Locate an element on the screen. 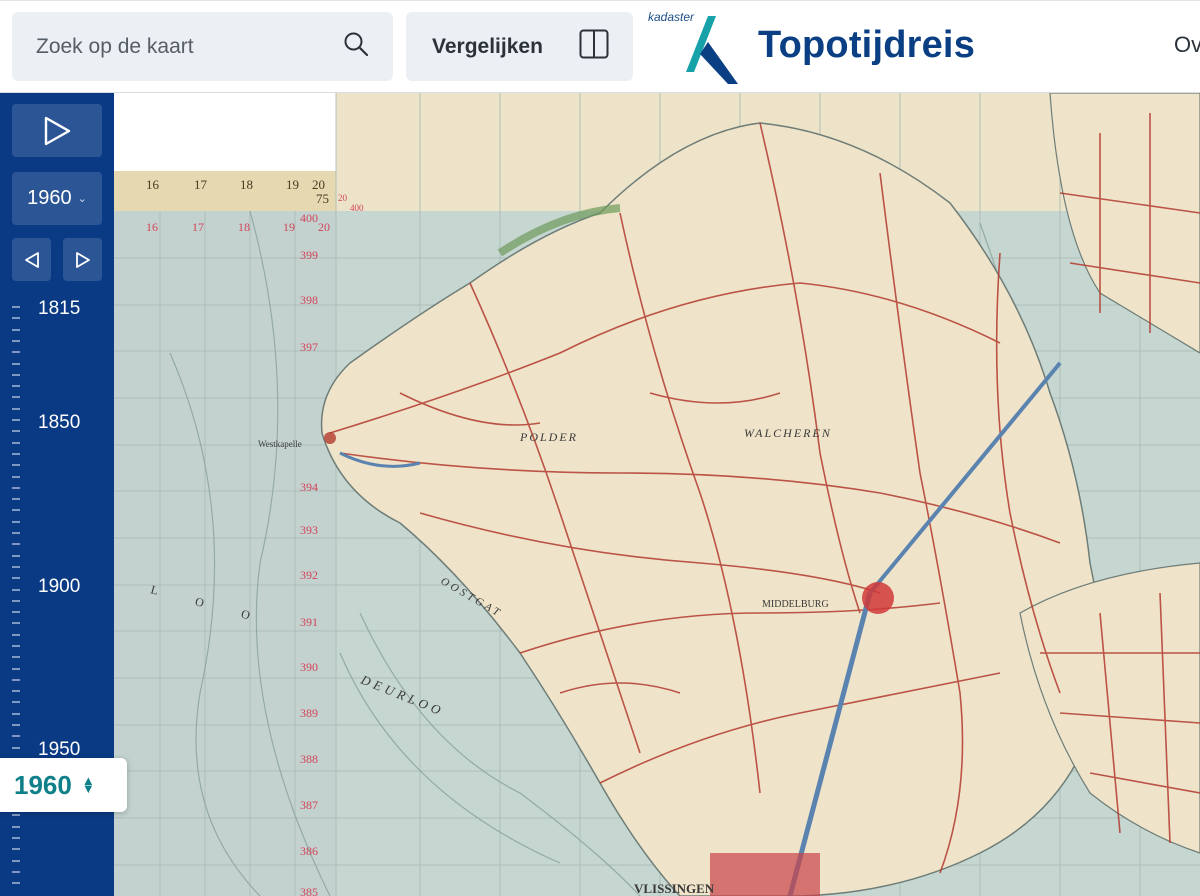 This screenshot has height=896, width=1200. grid-label: 390 is located at coordinates (309, 667).